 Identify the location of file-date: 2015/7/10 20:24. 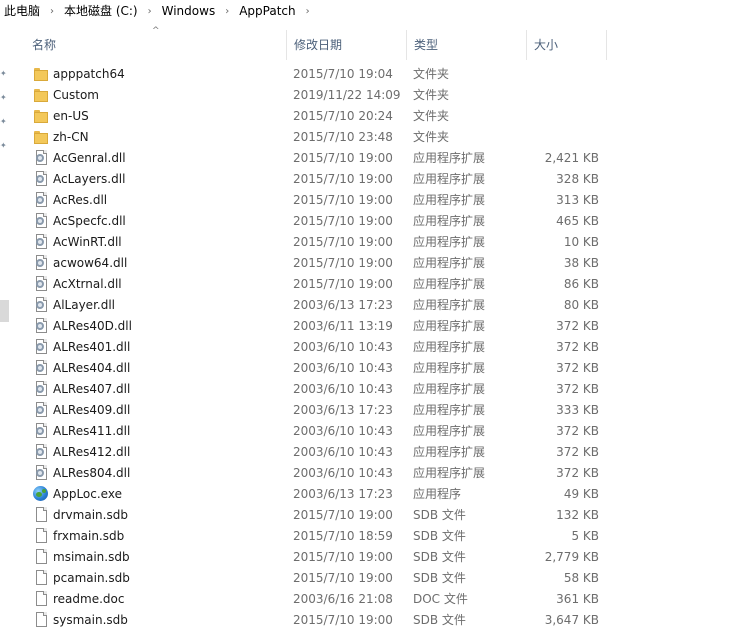
(343, 116).